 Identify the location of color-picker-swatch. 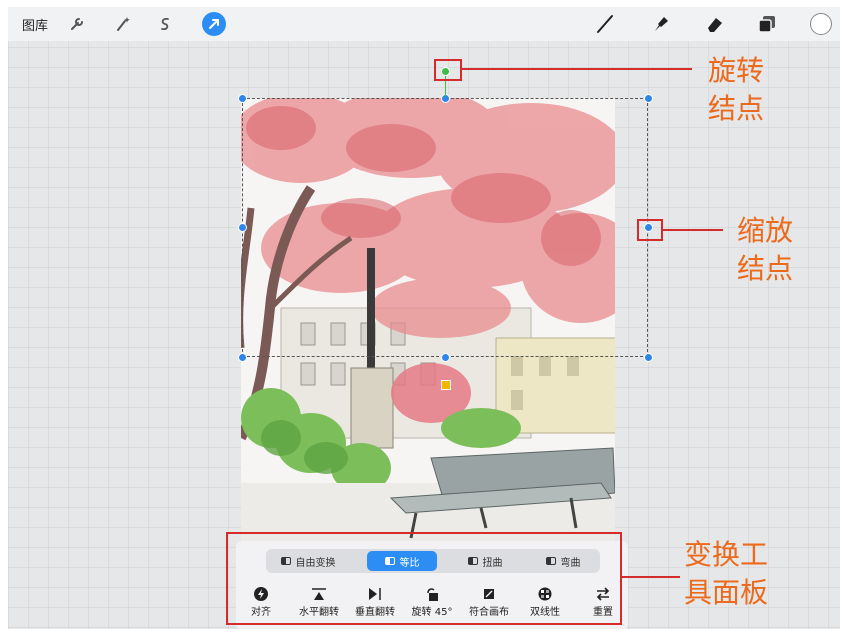
(821, 24).